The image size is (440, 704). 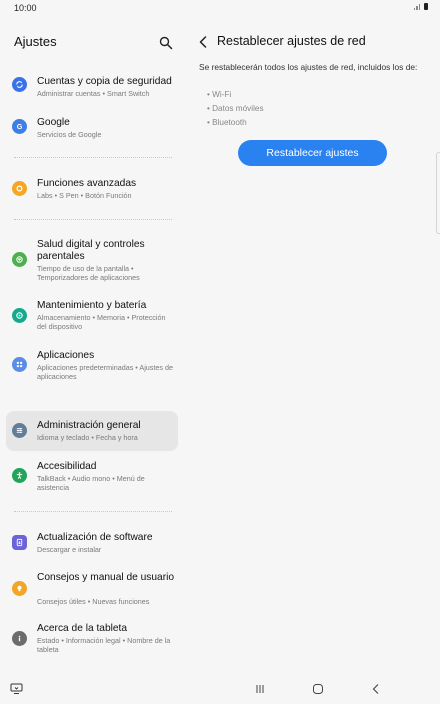 What do you see at coordinates (66, 355) in the screenshot?
I see `menu-item-title: Aplicaciones` at bounding box center [66, 355].